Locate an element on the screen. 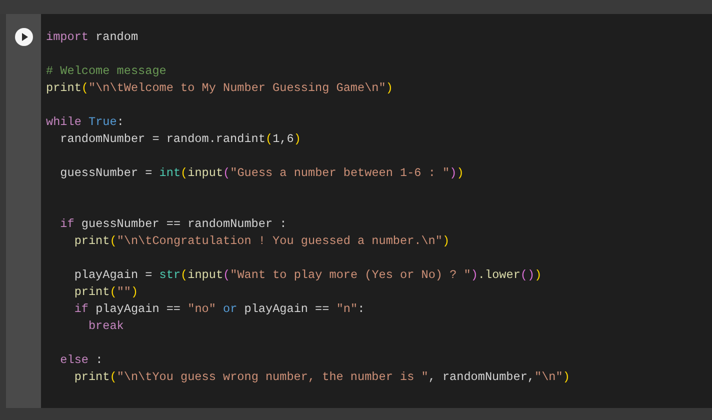 The image size is (712, 420). code-line: guessNumber = int(input("Guess a number between 1-6 : ")) is located at coordinates (262, 173).